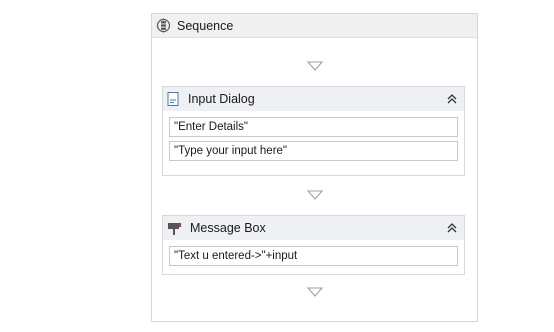 This screenshot has height=332, width=554. What do you see at coordinates (313, 256) in the screenshot?
I see `message-box-text-field: "Text u entered->"+input` at bounding box center [313, 256].